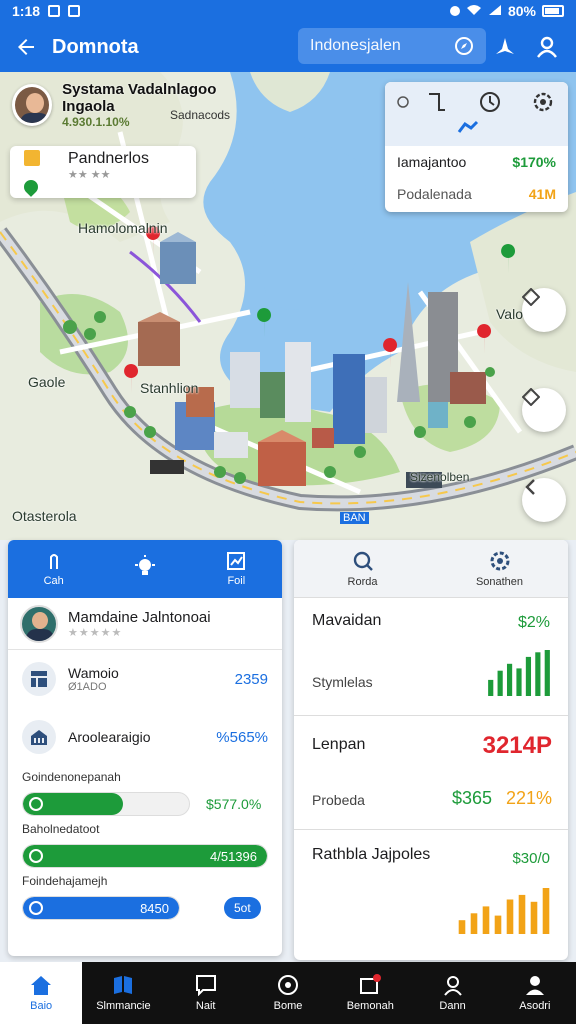 This screenshot has width=576, height=1024. What do you see at coordinates (65, 881) in the screenshot?
I see `progress-label: Foindehajamejh` at bounding box center [65, 881].